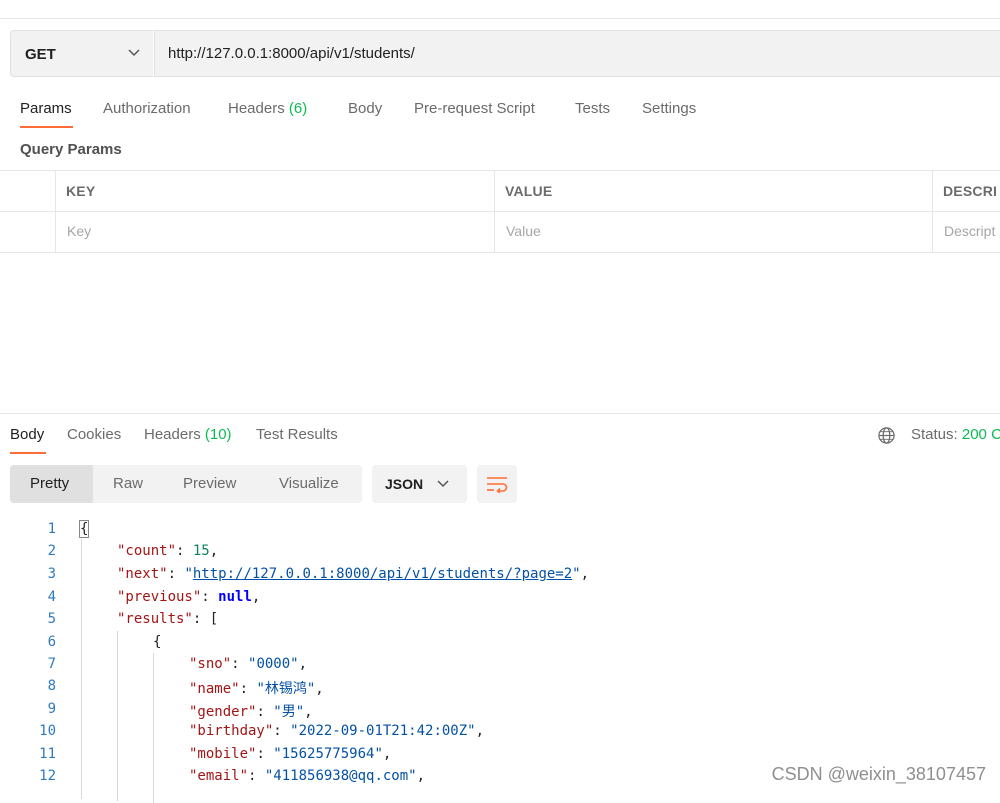 This screenshot has width=1000, height=803. What do you see at coordinates (159, 597) in the screenshot?
I see `json-key: "previous"` at bounding box center [159, 597].